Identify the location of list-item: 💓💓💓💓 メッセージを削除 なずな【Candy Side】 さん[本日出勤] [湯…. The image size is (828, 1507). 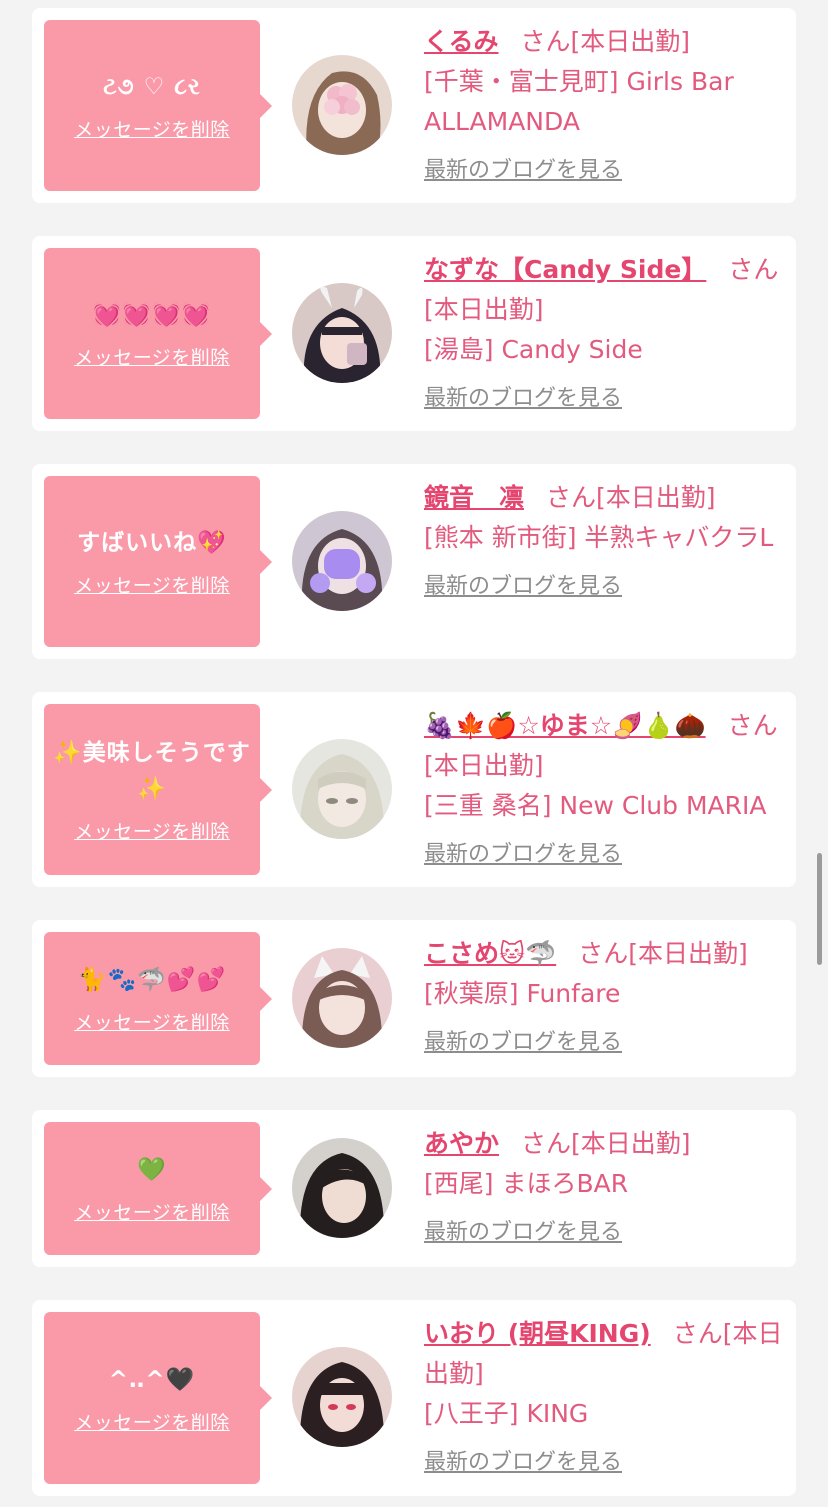
(414, 333).